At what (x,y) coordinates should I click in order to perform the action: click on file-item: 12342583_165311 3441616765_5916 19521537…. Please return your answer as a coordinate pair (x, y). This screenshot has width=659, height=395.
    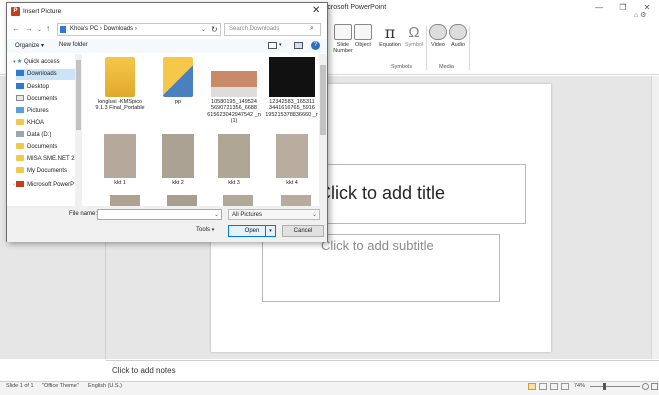
    Looking at the image, I should click on (291, 87).